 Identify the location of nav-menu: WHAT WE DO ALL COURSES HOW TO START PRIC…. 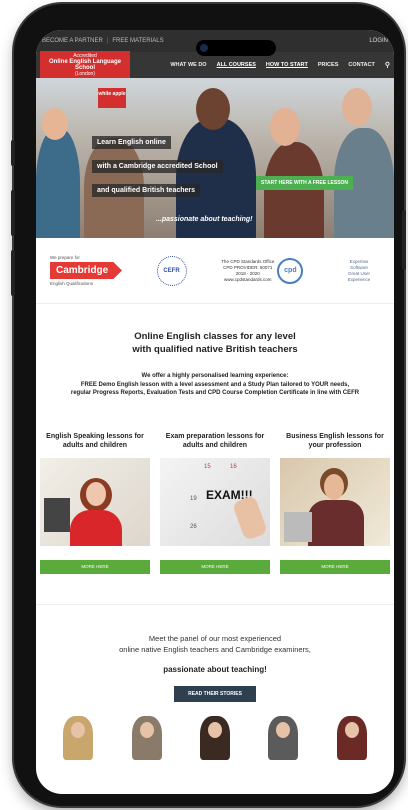
(280, 65).